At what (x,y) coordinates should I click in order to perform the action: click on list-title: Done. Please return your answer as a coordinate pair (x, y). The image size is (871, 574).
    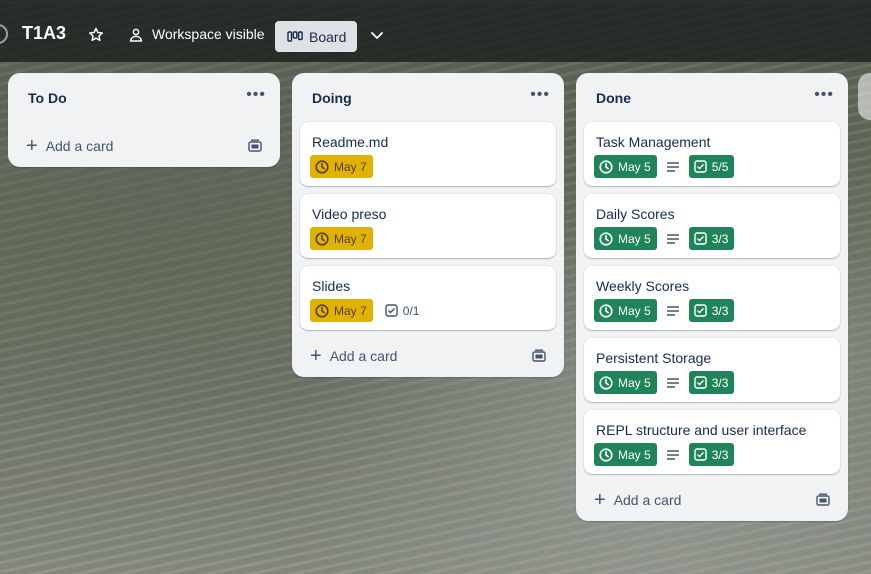
    Looking at the image, I should click on (613, 98).